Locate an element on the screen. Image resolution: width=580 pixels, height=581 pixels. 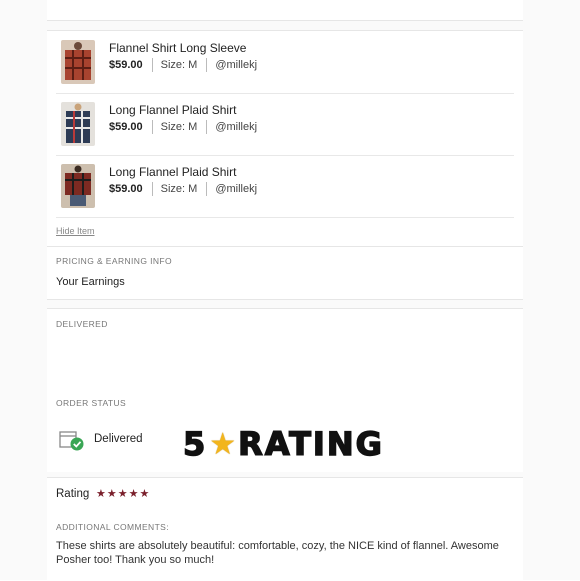
order-status-section-label: ORDER STATUS is located at coordinates (91, 403).